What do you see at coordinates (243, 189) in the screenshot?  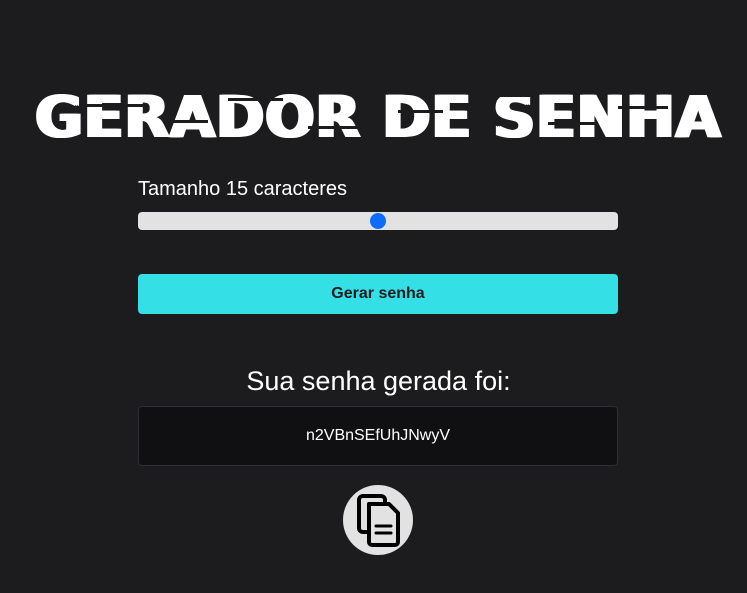 I see `length-label: Tamanho 15 caracteres` at bounding box center [243, 189].